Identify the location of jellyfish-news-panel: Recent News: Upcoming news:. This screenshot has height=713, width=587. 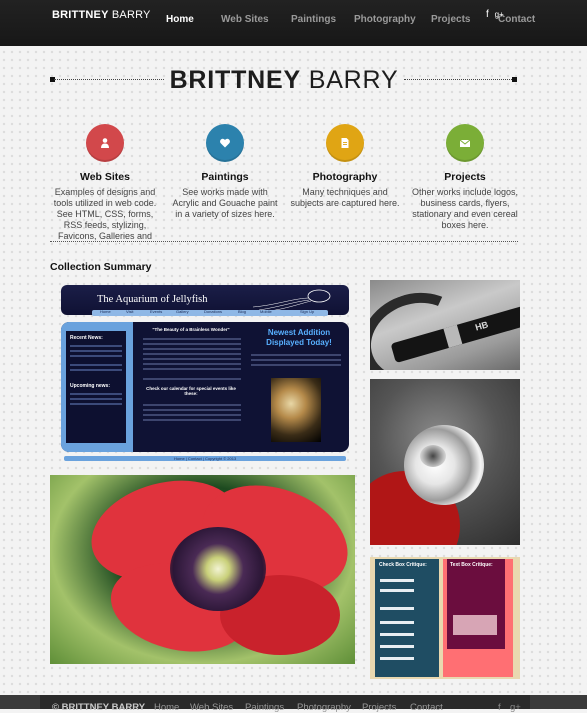
(96, 387).